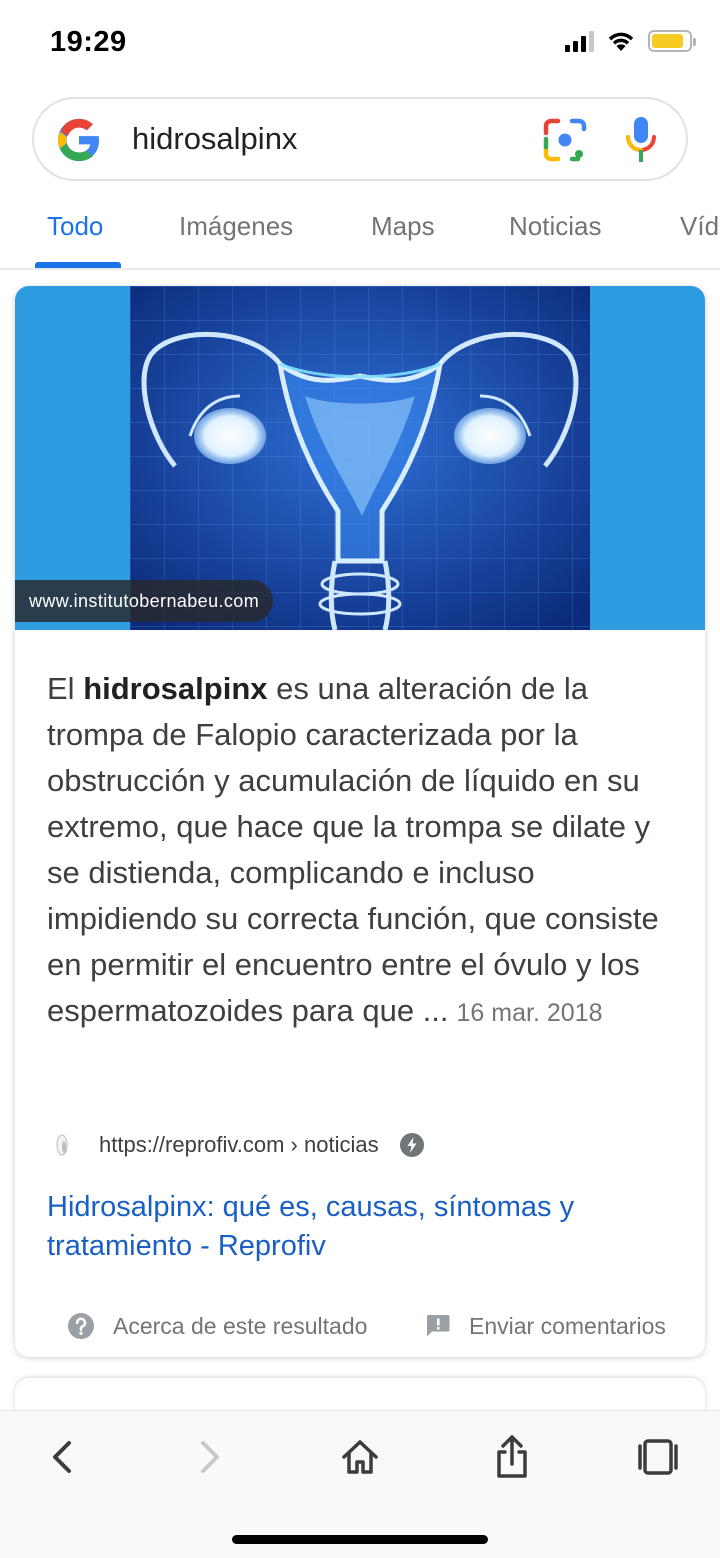 This screenshot has width=720, height=1558. Describe the element at coordinates (360, 232) in the screenshot. I see `search-tabs: Todo Imágenes Maps Noticias Víd` at that location.